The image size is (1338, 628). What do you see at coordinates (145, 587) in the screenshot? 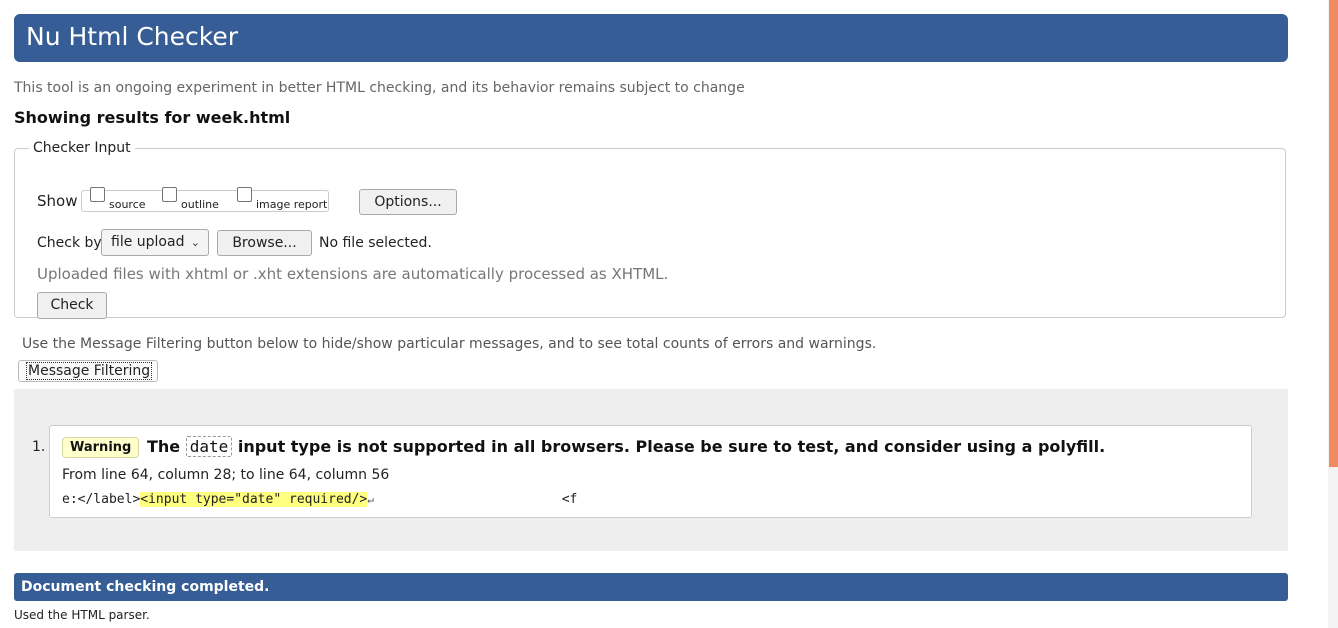
I see `completion-text: Document checking completed.` at bounding box center [145, 587].